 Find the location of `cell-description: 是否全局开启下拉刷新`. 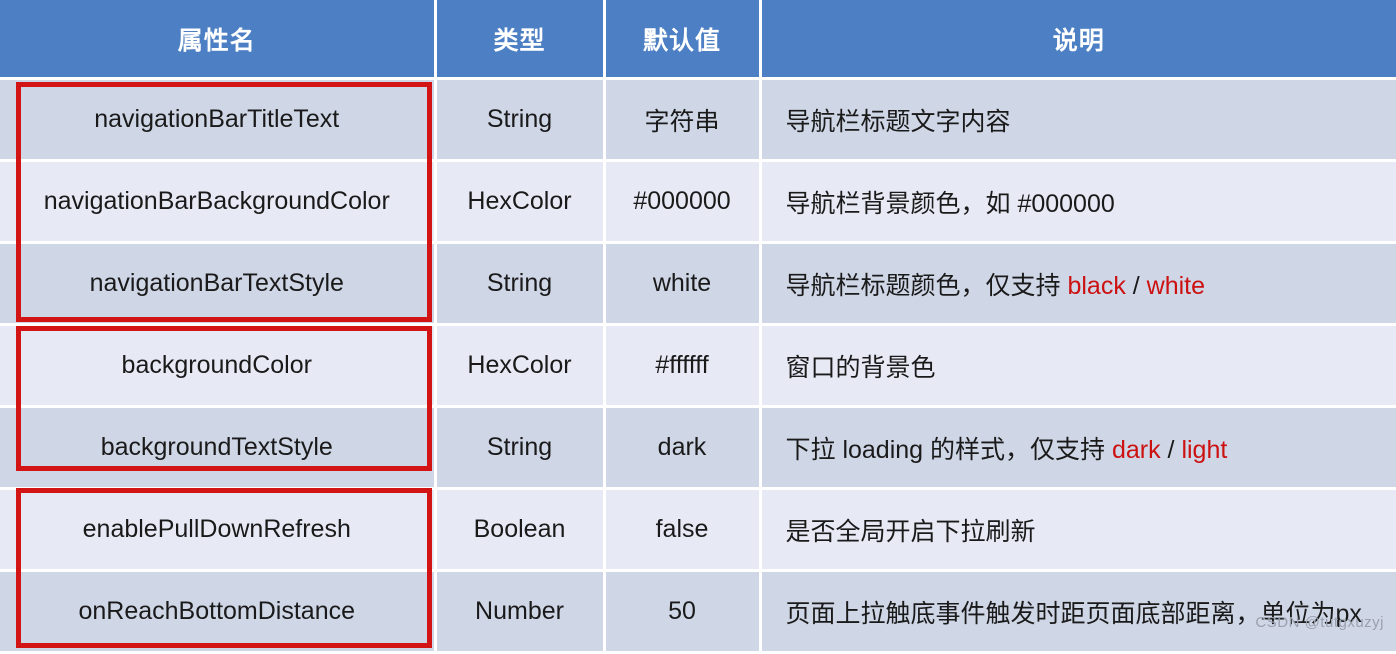

cell-description: 是否全局开启下拉刷新 is located at coordinates (1078, 530).